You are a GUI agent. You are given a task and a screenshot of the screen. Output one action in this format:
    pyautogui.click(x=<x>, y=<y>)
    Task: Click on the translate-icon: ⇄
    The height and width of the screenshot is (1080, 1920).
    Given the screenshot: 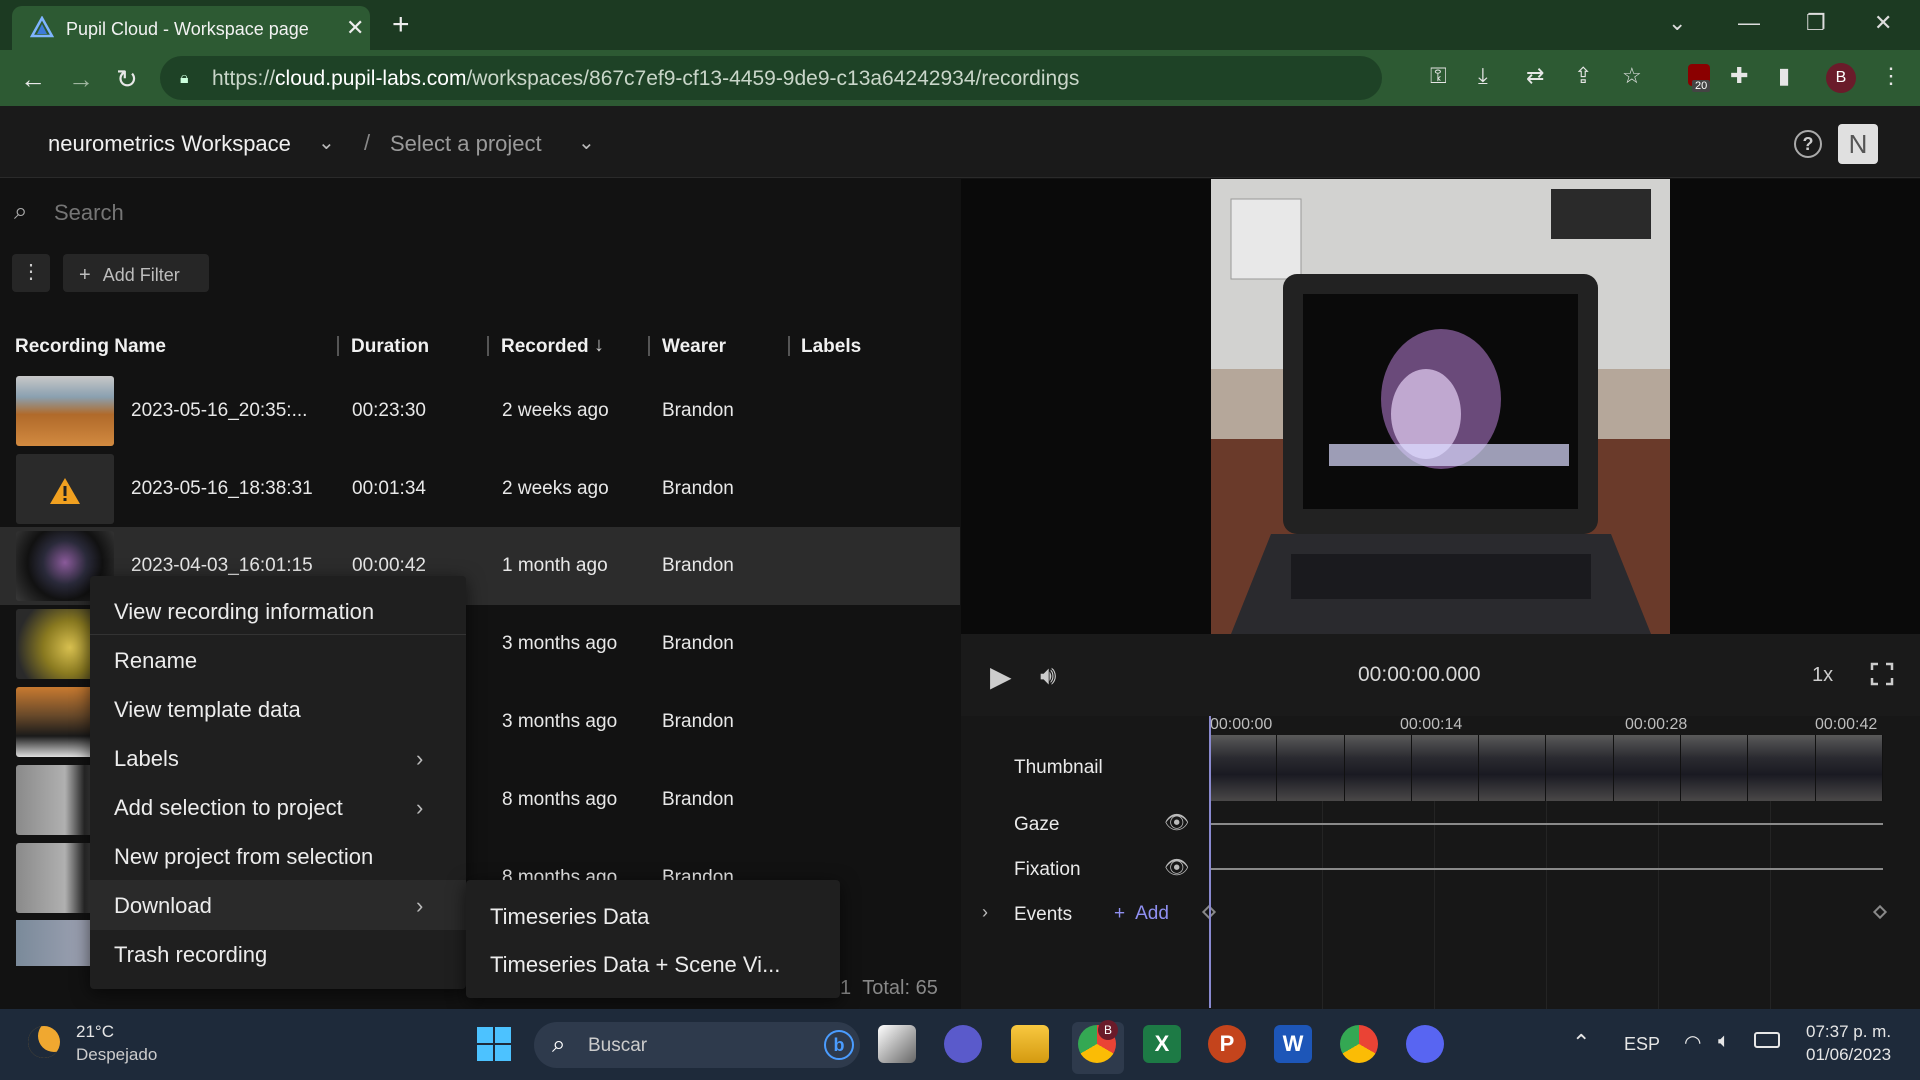 What is the action you would take?
    pyautogui.click(x=1535, y=76)
    